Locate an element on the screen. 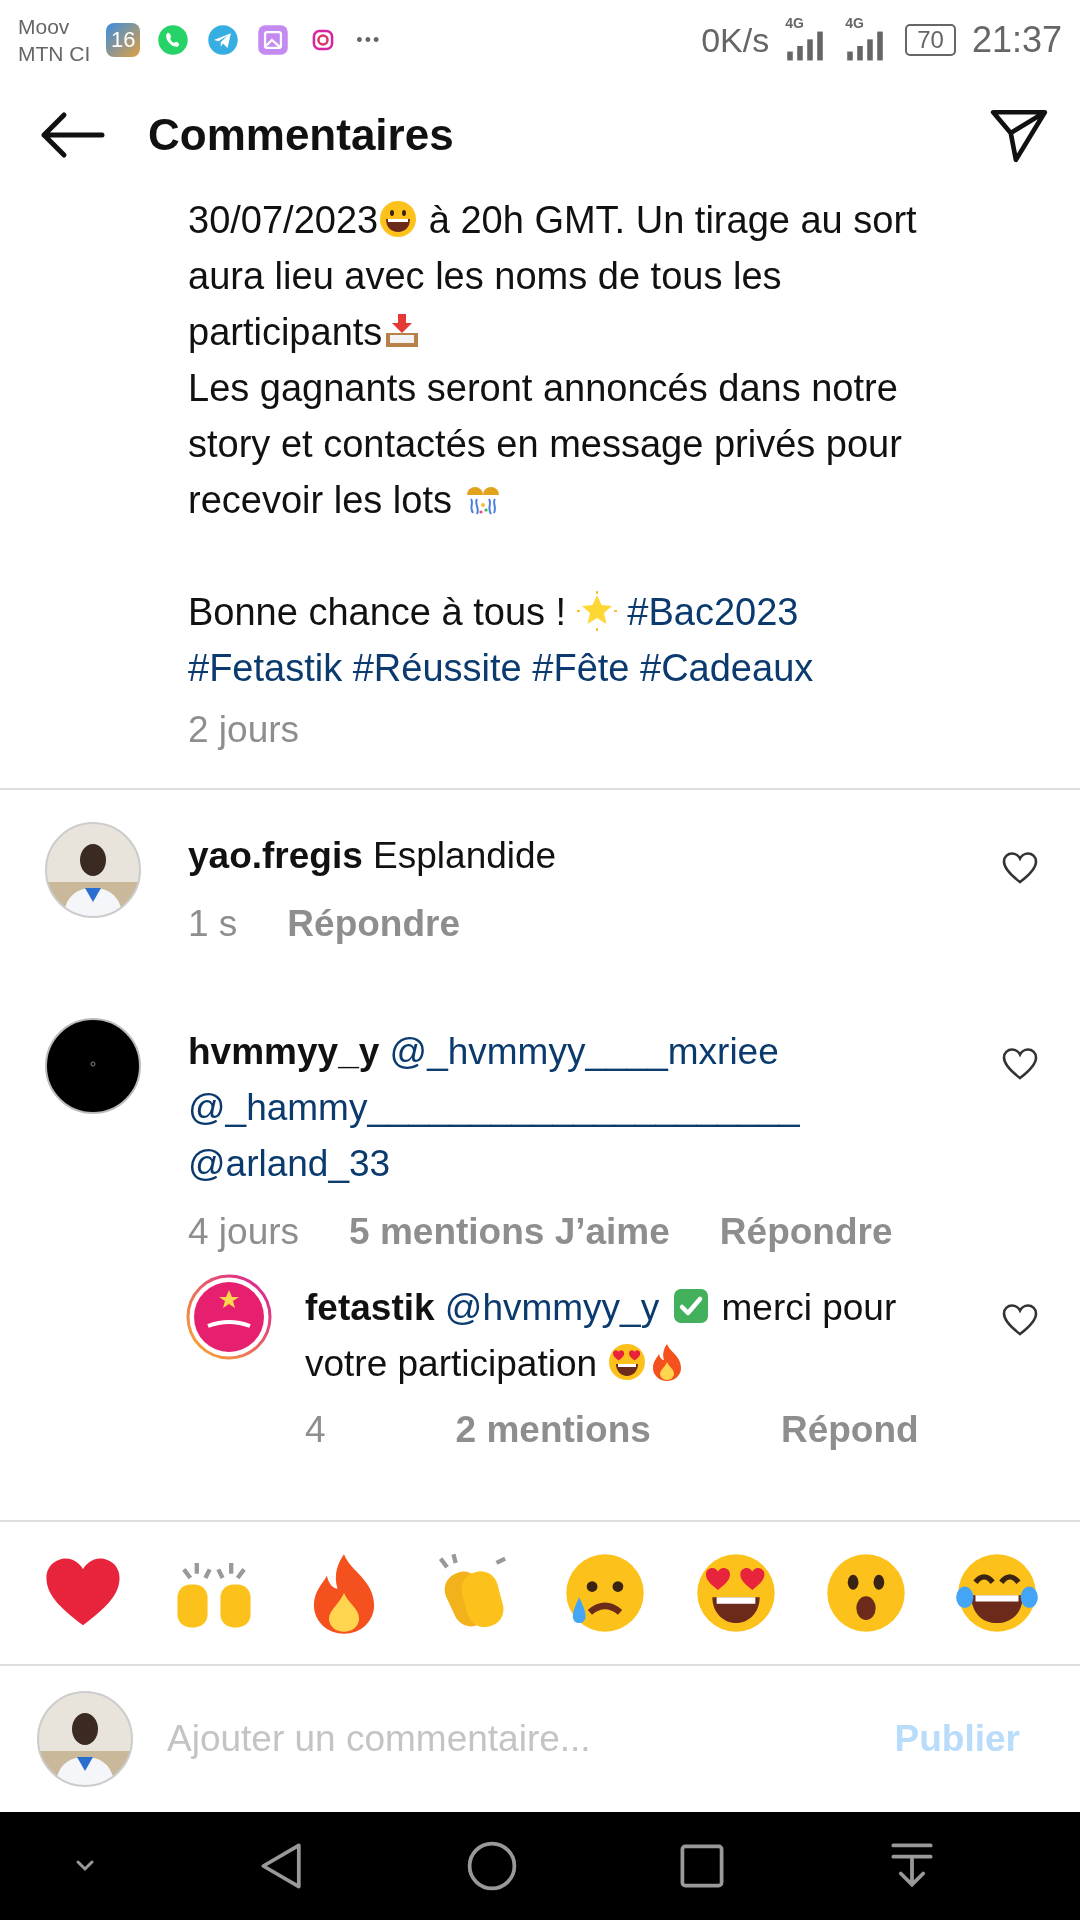 The height and width of the screenshot is (1920, 1080). paper-plane-app-icon is located at coordinates (223, 40).